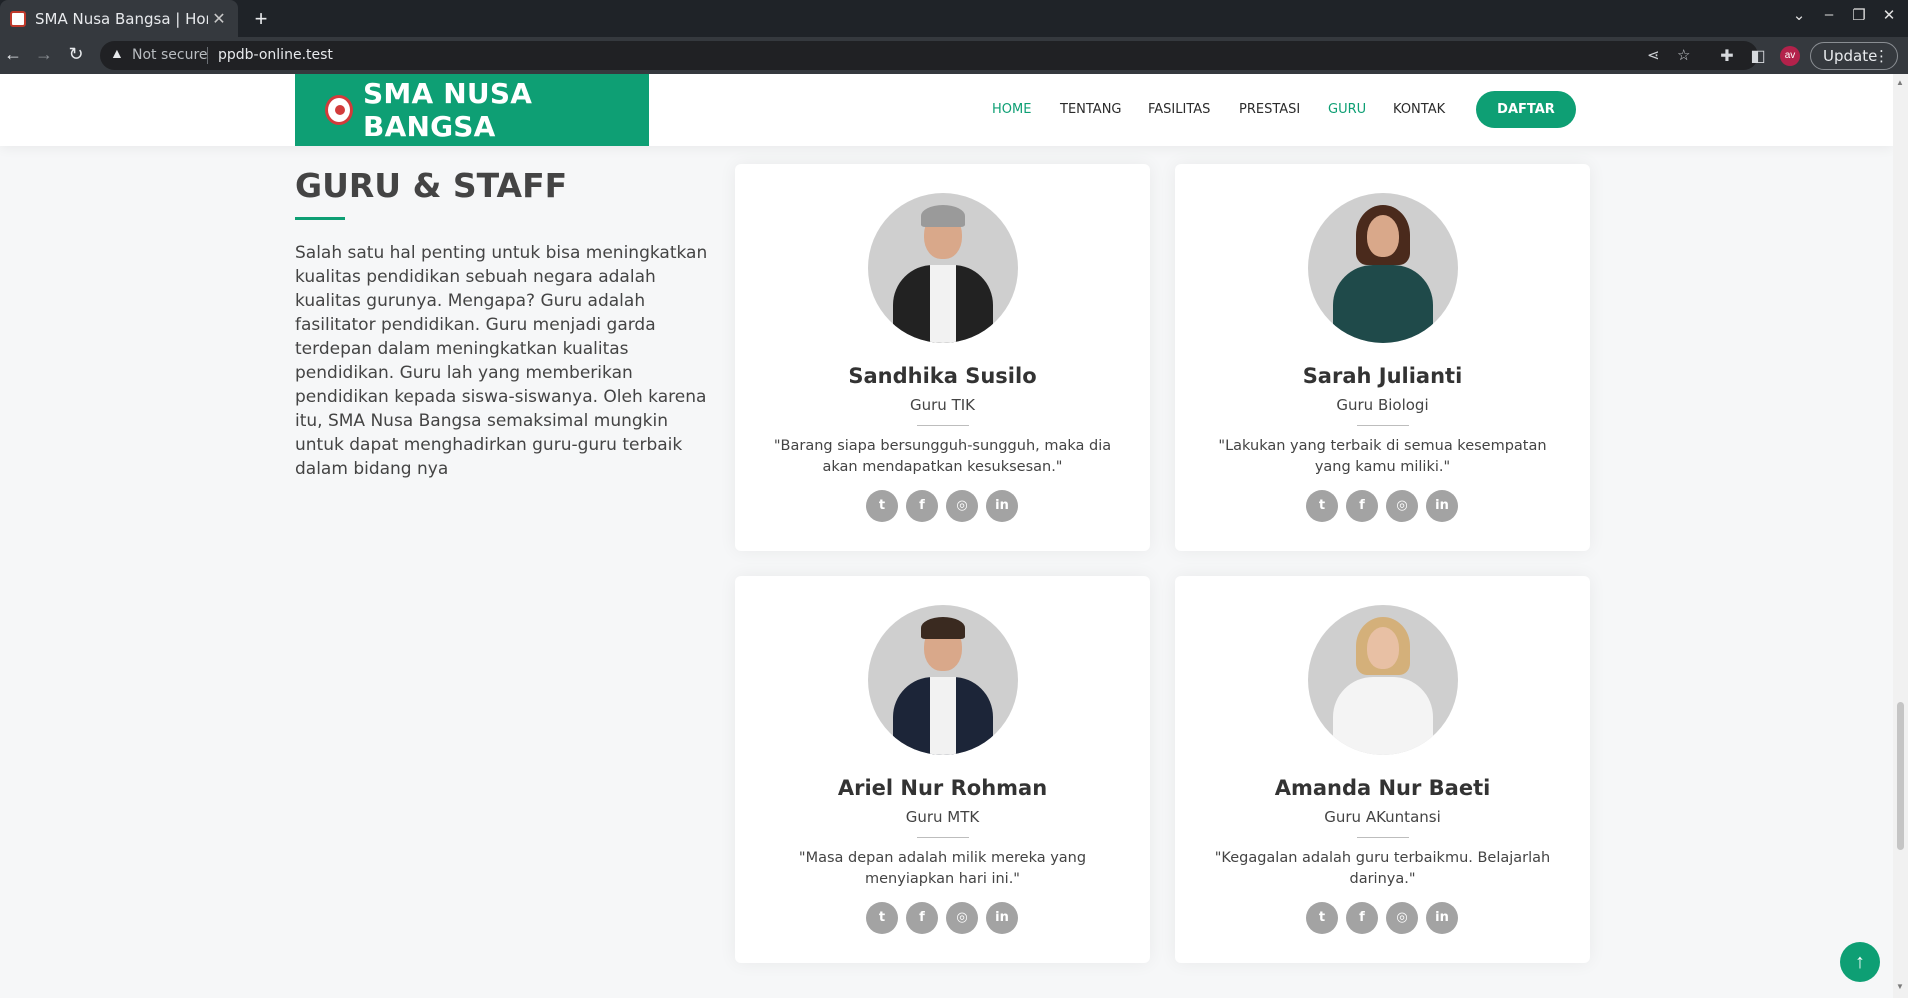  What do you see at coordinates (275, 55) in the screenshot?
I see `url-text: ppdb-online.test` at bounding box center [275, 55].